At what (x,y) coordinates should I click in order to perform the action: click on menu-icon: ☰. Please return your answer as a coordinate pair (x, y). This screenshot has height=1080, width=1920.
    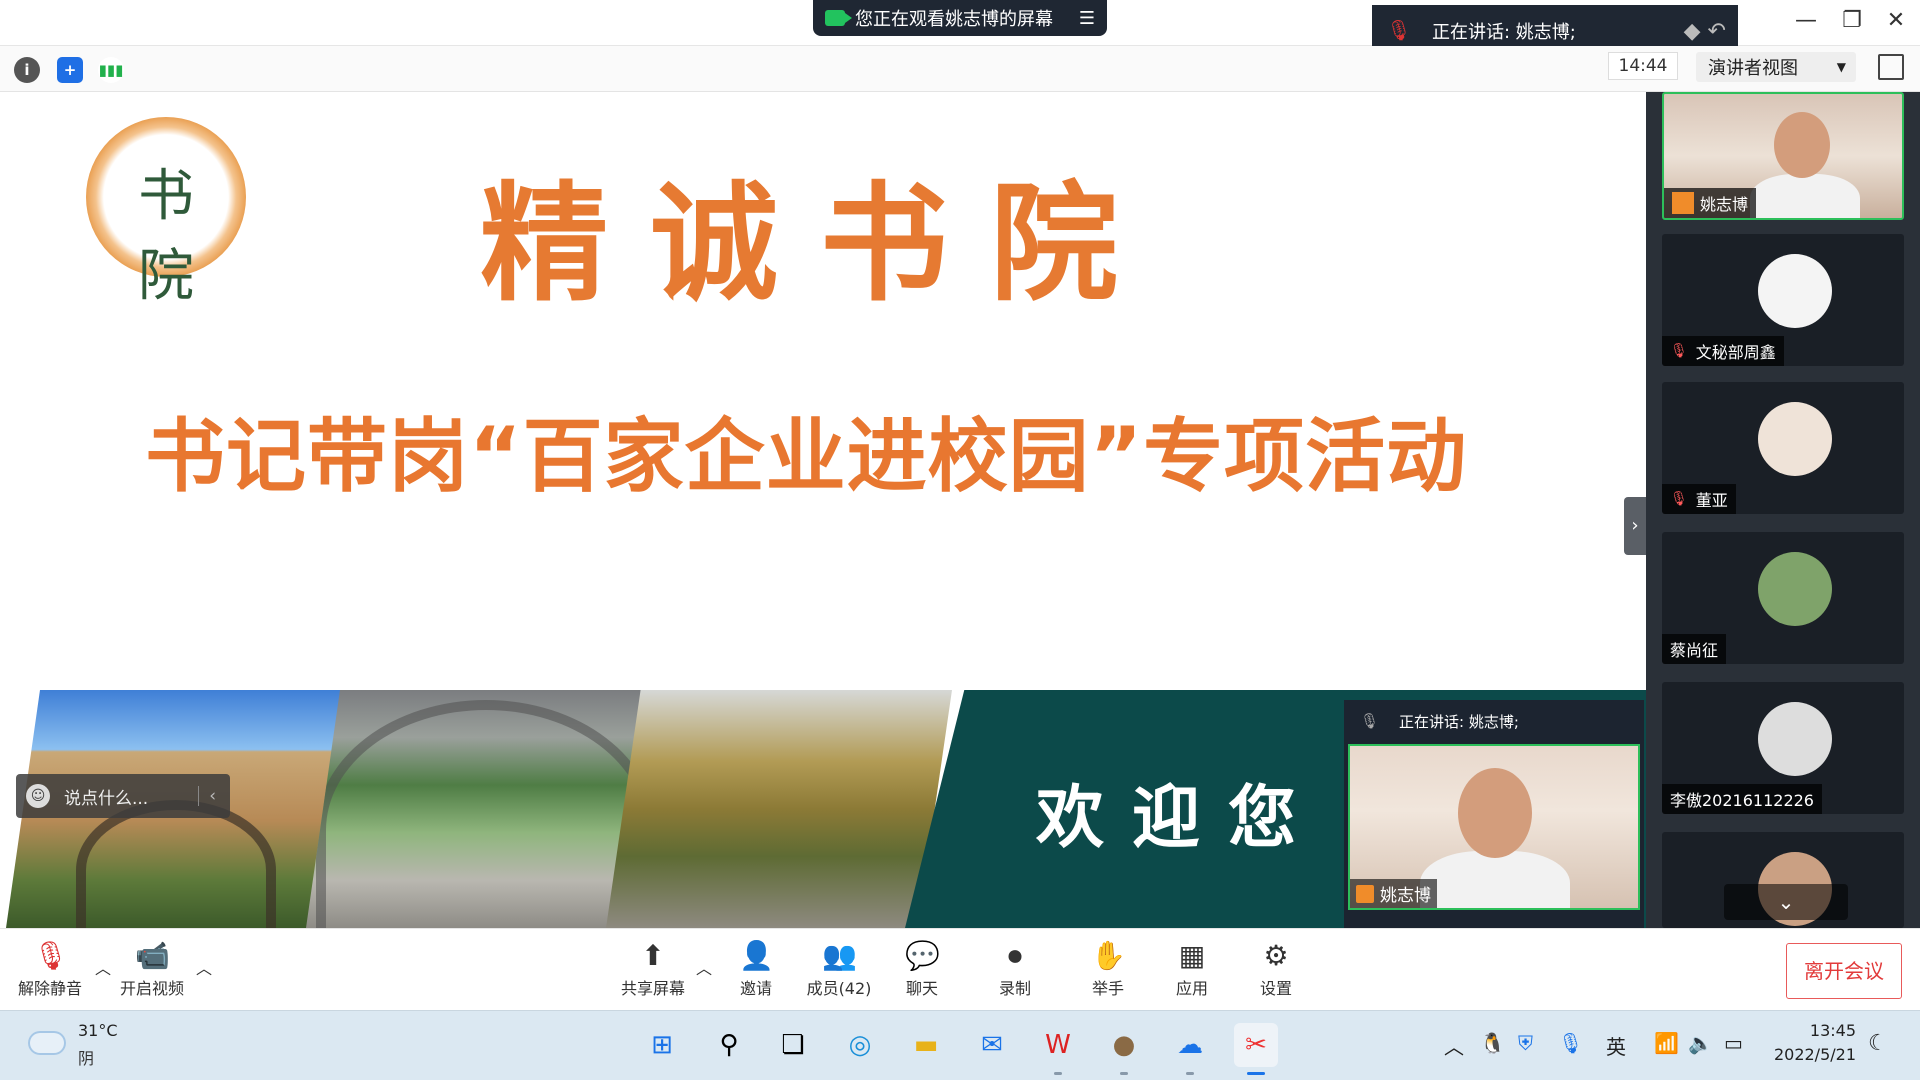
    Looking at the image, I should click on (1087, 18).